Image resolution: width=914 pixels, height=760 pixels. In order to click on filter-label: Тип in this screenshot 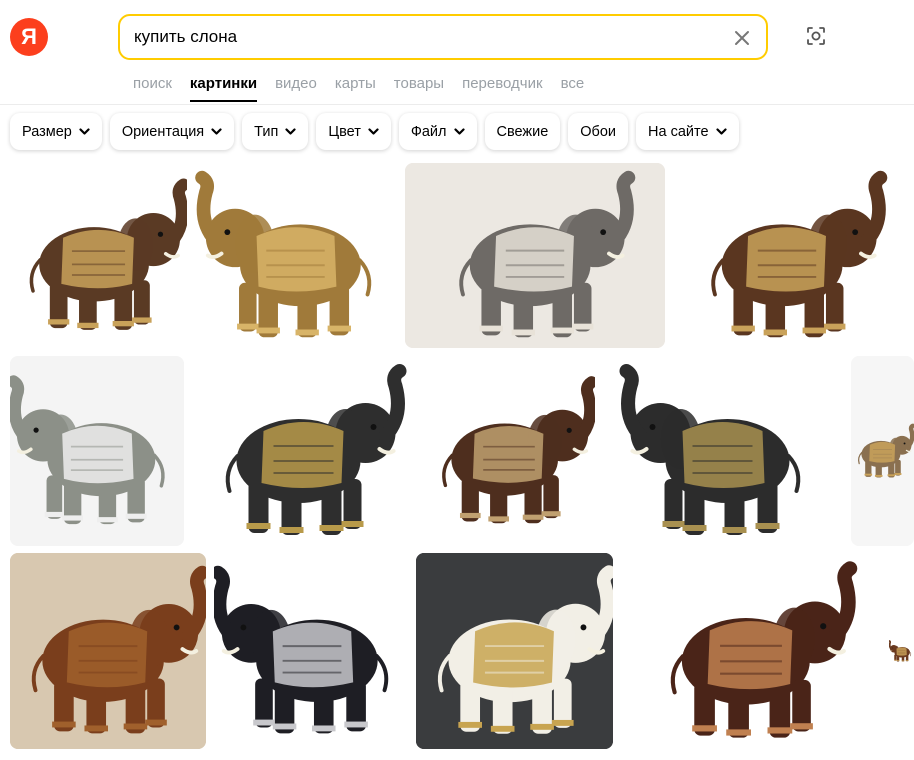, I will do `click(266, 131)`.